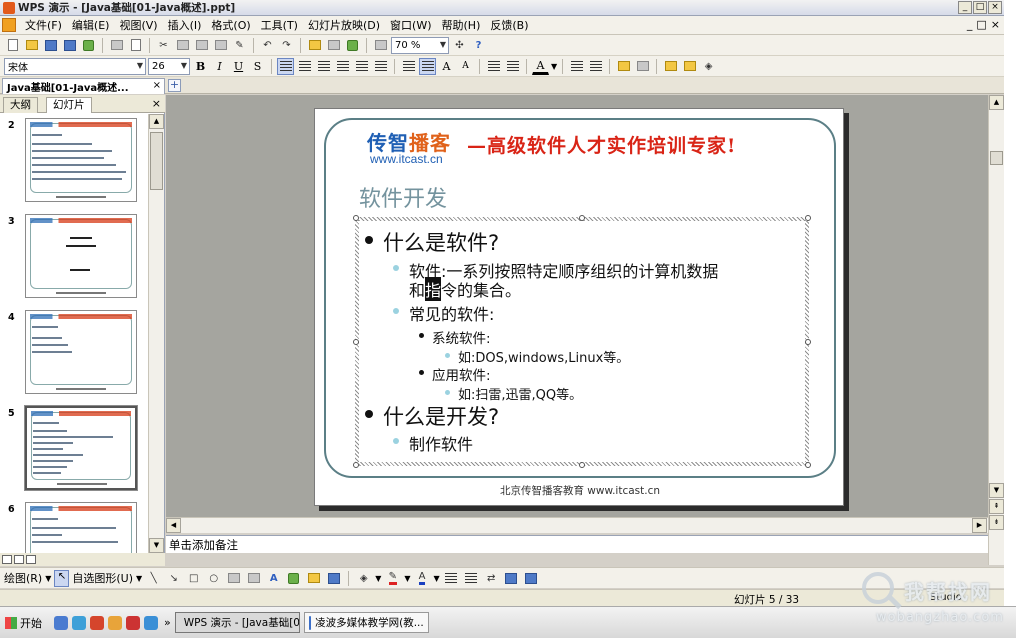 Image resolution: width=1016 pixels, height=638 pixels. Describe the element at coordinates (7, 559) in the screenshot. I see `normal-view-button` at that location.